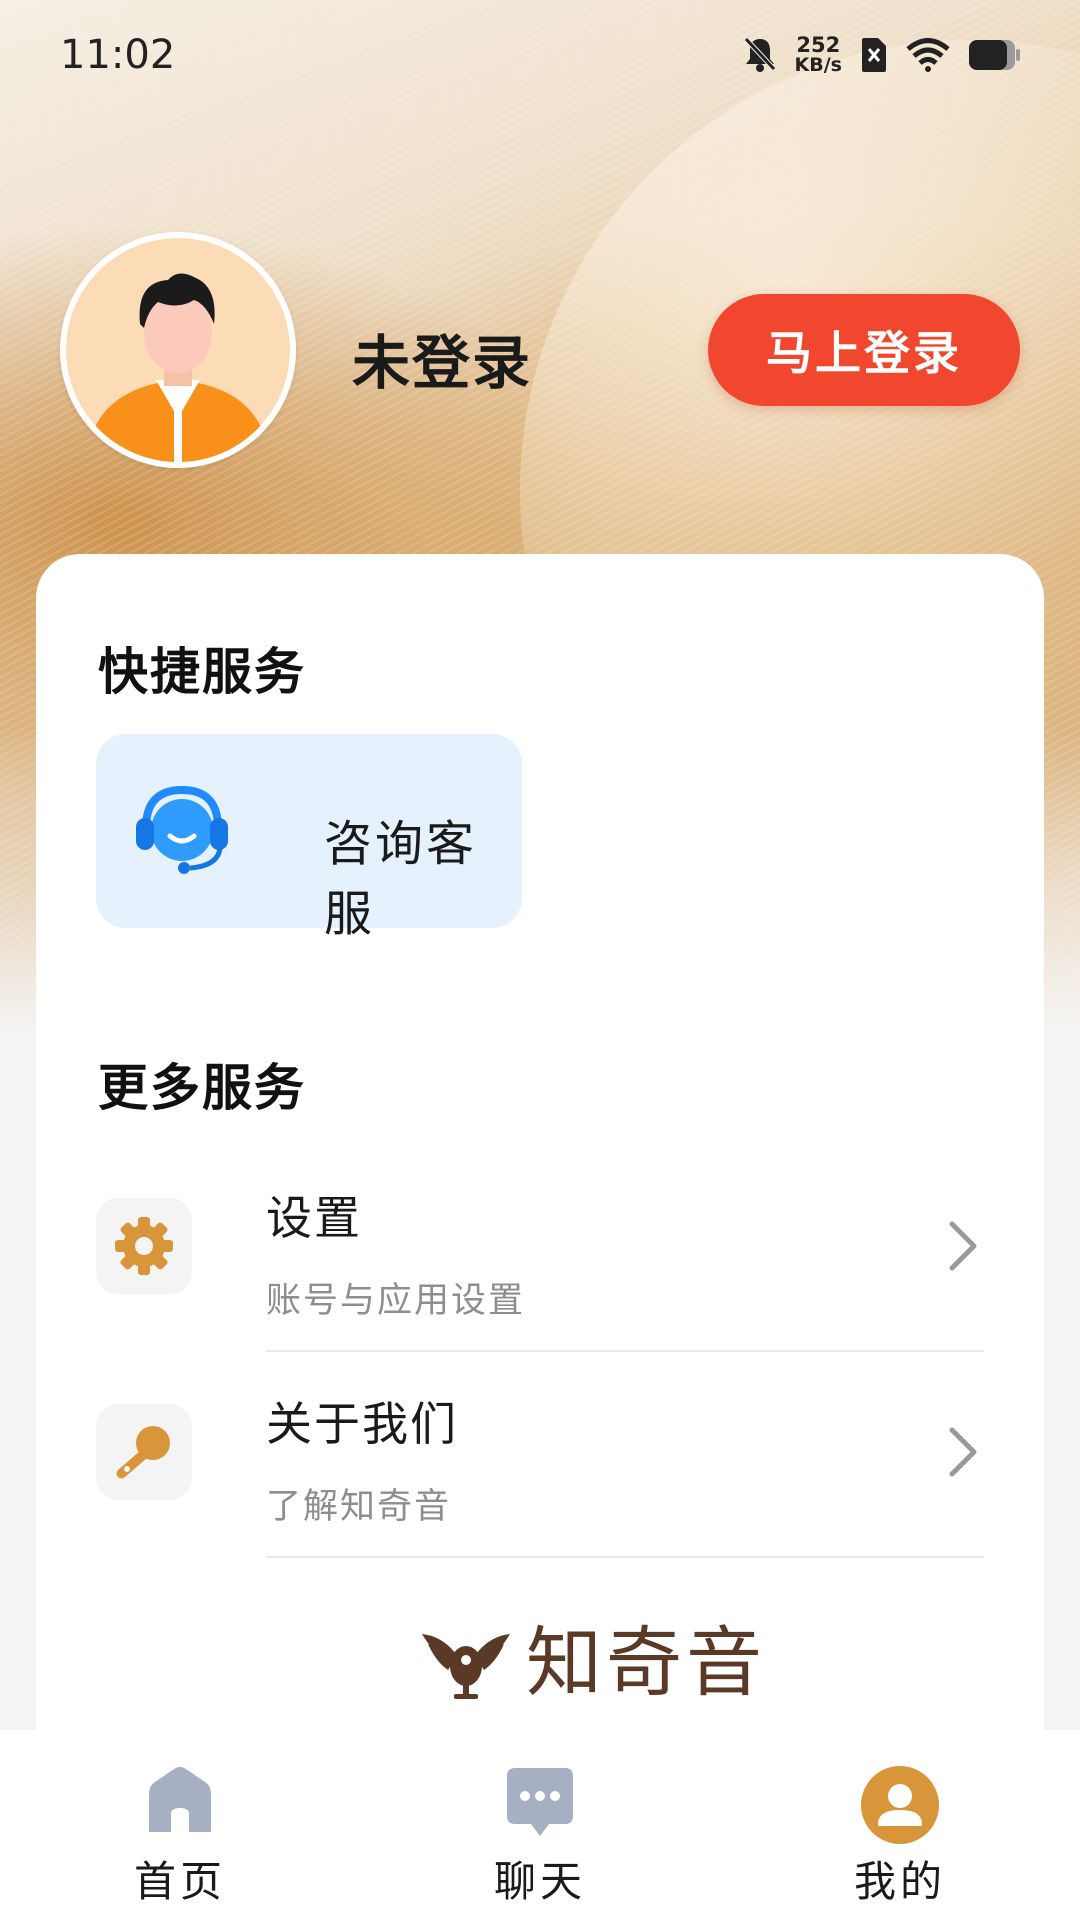  Describe the element at coordinates (540, 1455) in the screenshot. I see `about-us-row: 关于我们 了解知奇音` at that location.